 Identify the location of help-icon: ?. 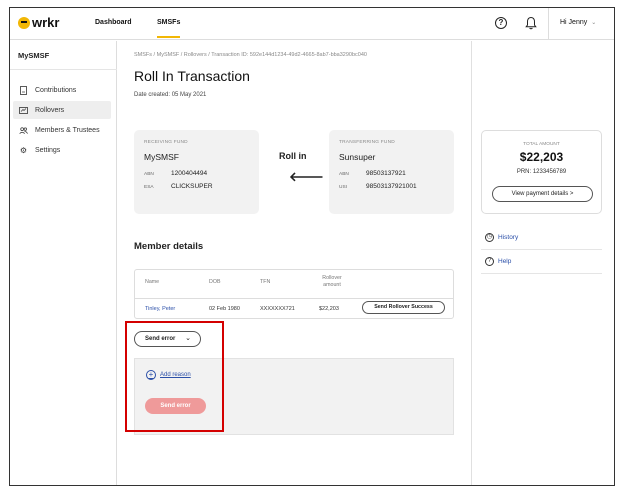
(501, 23).